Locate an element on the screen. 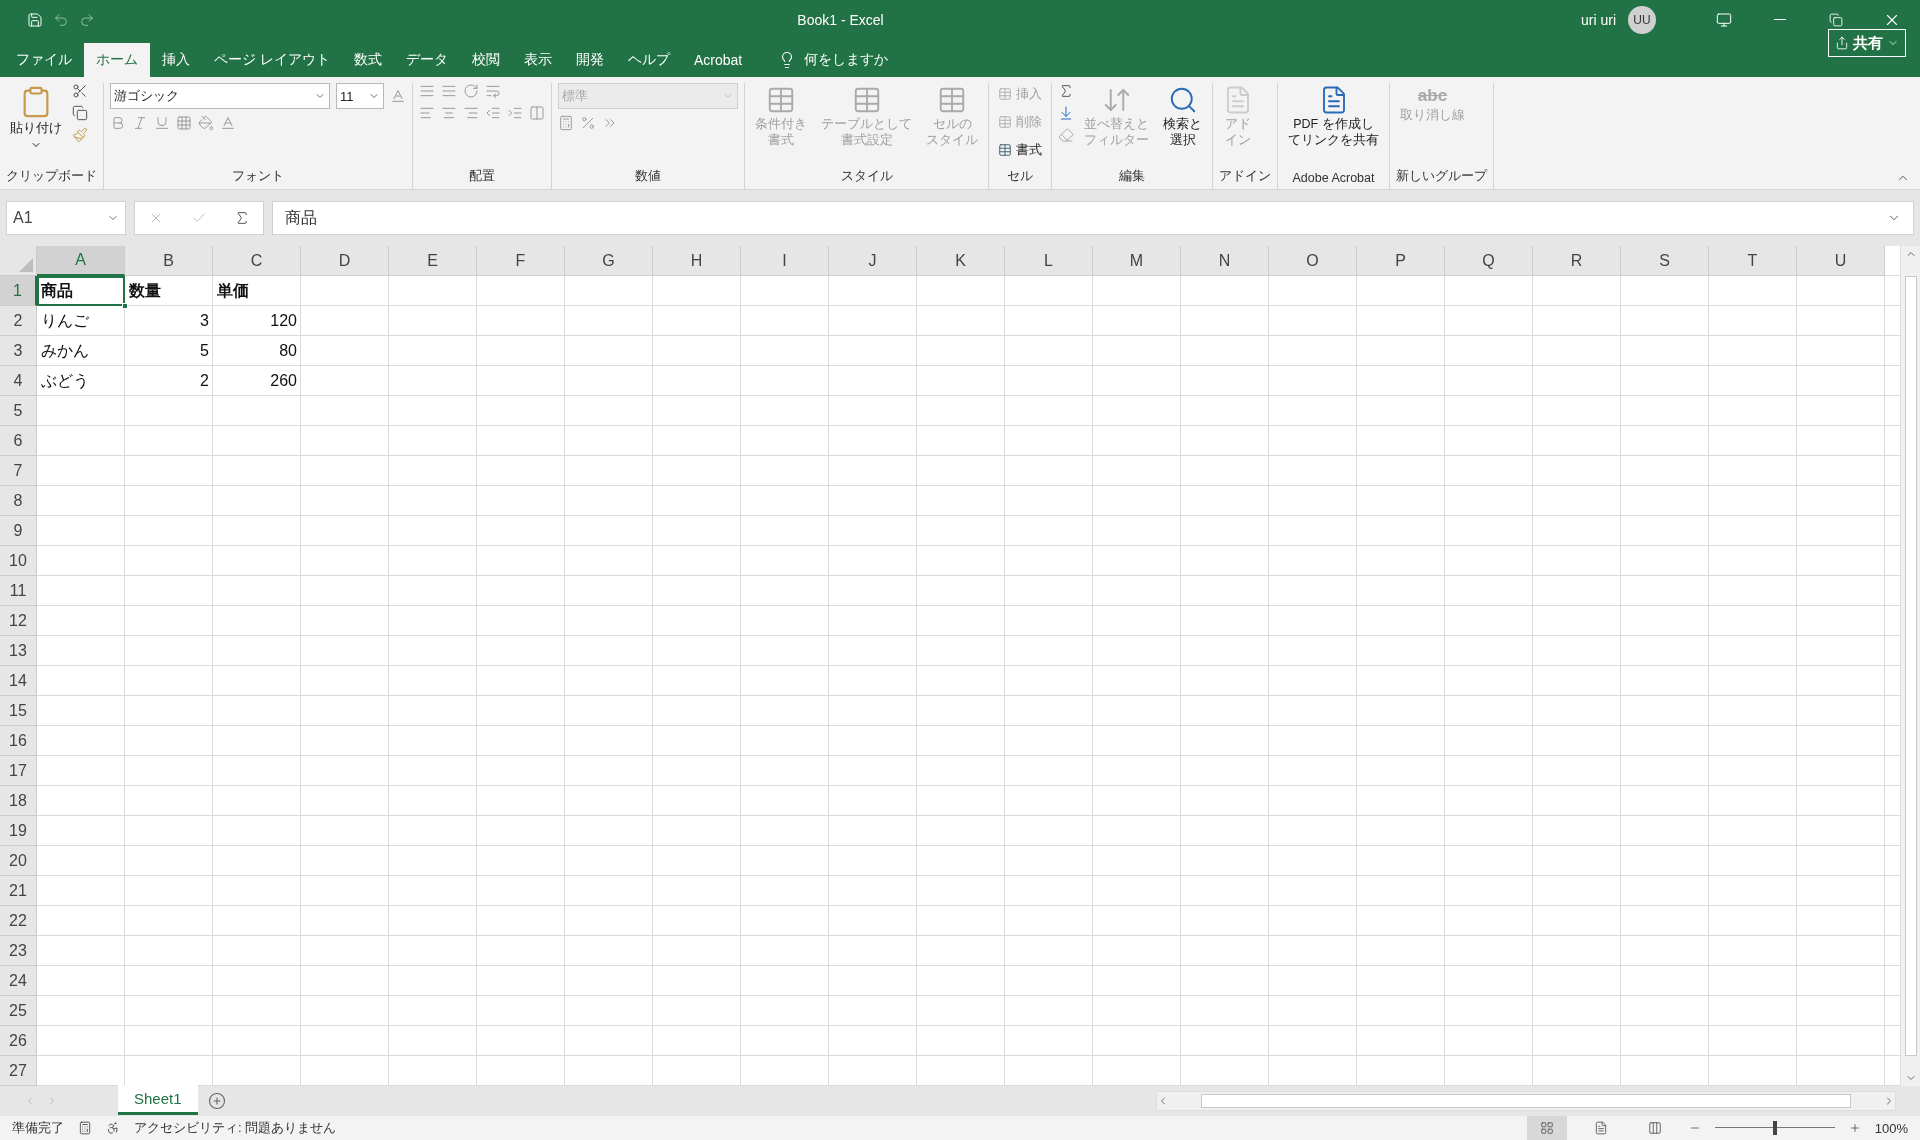 This screenshot has width=1920, height=1140. pdf-button: PDF を作成し てリンクを共有 is located at coordinates (1333, 117).